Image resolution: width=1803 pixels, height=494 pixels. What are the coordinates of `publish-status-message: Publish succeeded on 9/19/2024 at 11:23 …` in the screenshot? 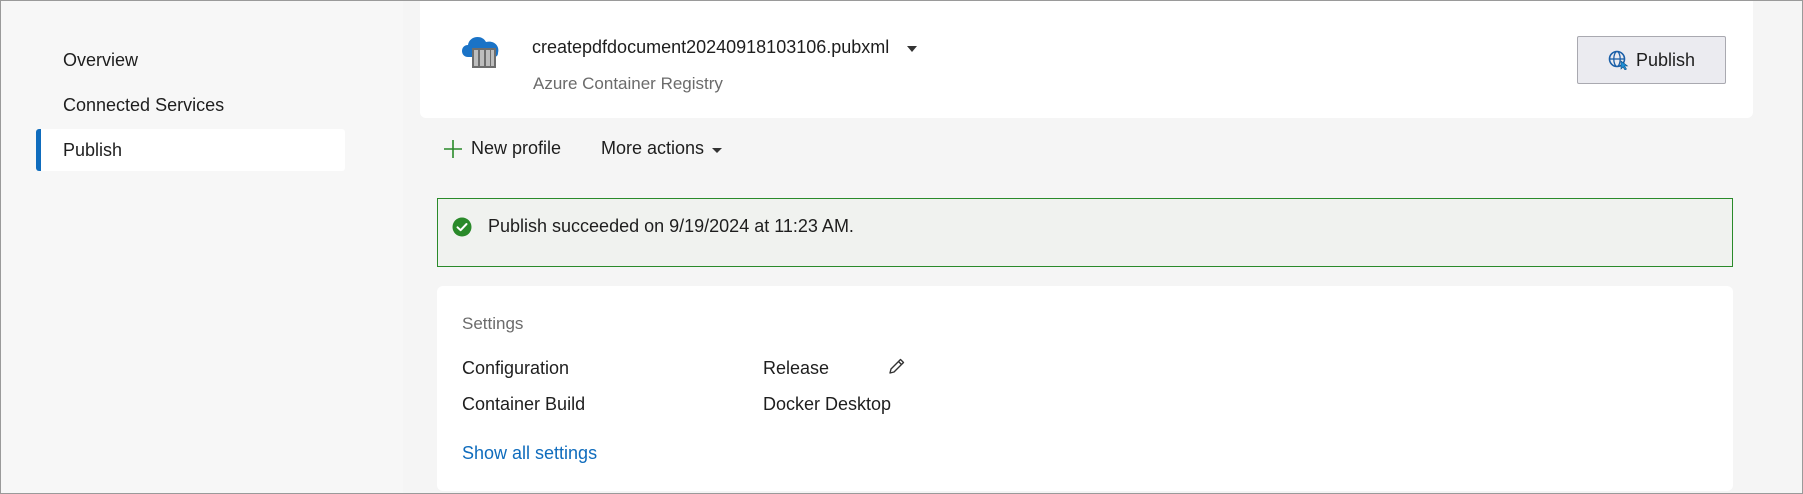 It's located at (671, 226).